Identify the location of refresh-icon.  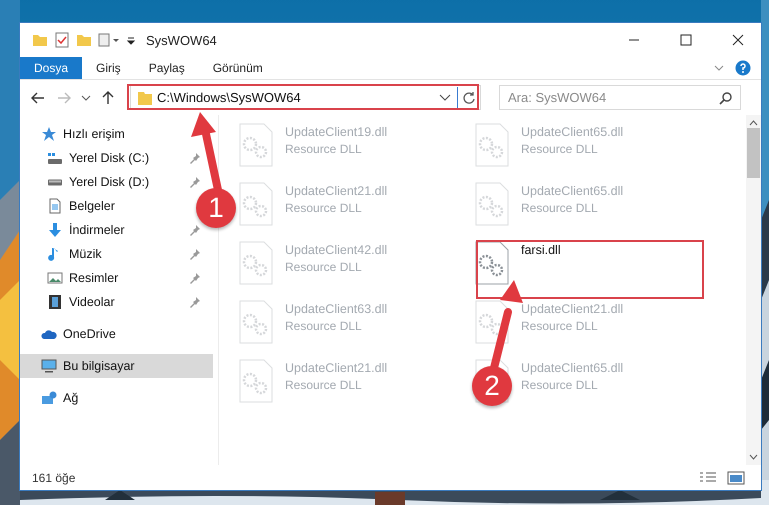
(469, 97).